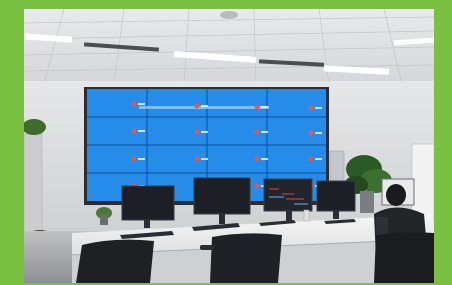  Describe the element at coordinates (306, 215) in the screenshot. I see `water-bottle` at that location.